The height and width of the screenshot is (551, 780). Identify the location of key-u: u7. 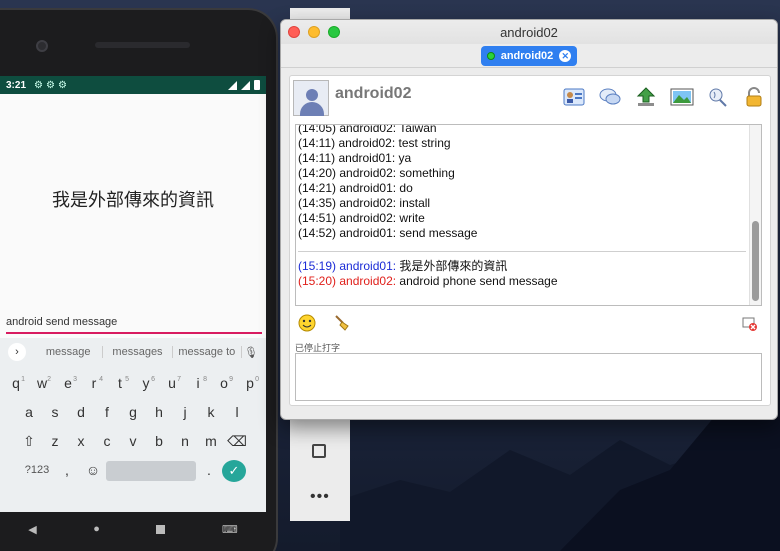
(172, 384).